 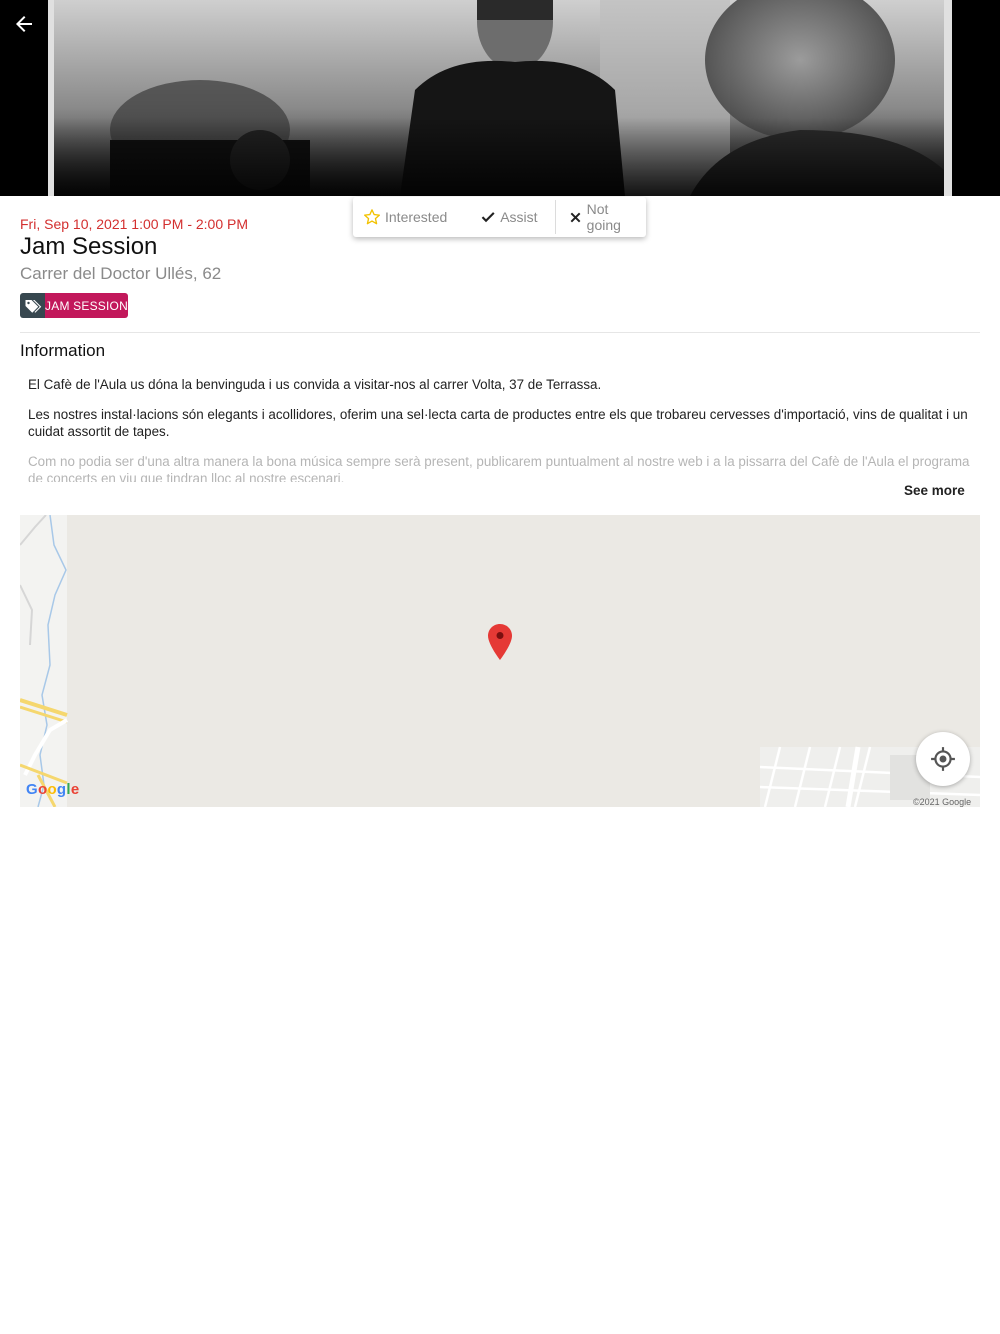 What do you see at coordinates (121, 273) in the screenshot?
I see `event-address: Carrer del Doctor Ullés, 62` at bounding box center [121, 273].